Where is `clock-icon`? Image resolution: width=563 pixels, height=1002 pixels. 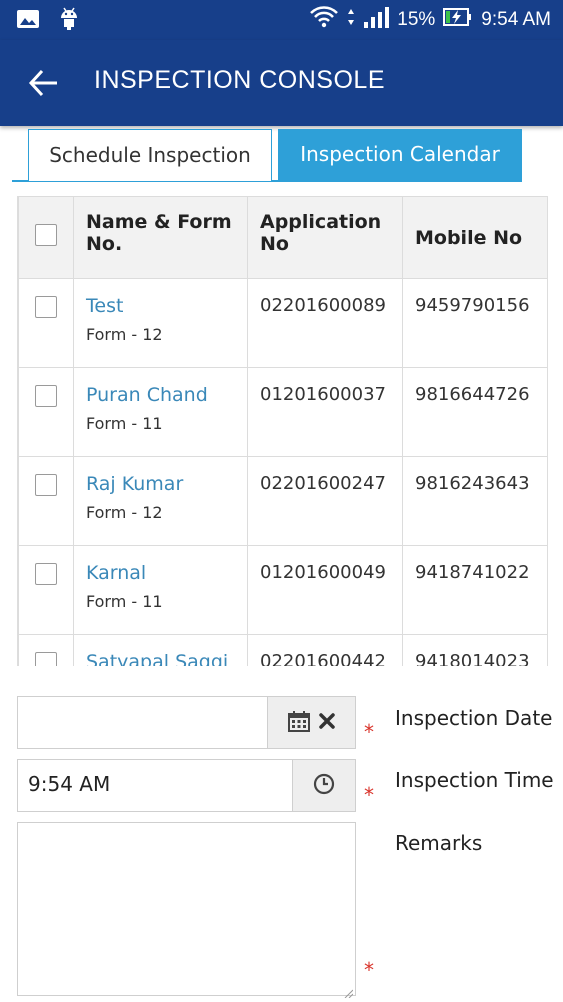
clock-icon is located at coordinates (324, 786).